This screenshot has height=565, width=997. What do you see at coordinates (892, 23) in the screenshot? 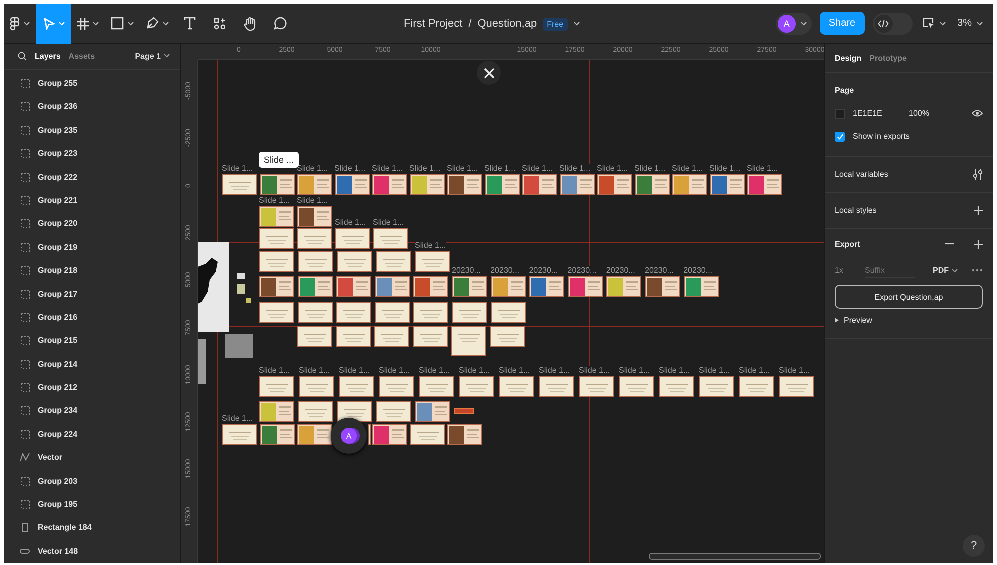
I see `dev-mode-toggle` at bounding box center [892, 23].